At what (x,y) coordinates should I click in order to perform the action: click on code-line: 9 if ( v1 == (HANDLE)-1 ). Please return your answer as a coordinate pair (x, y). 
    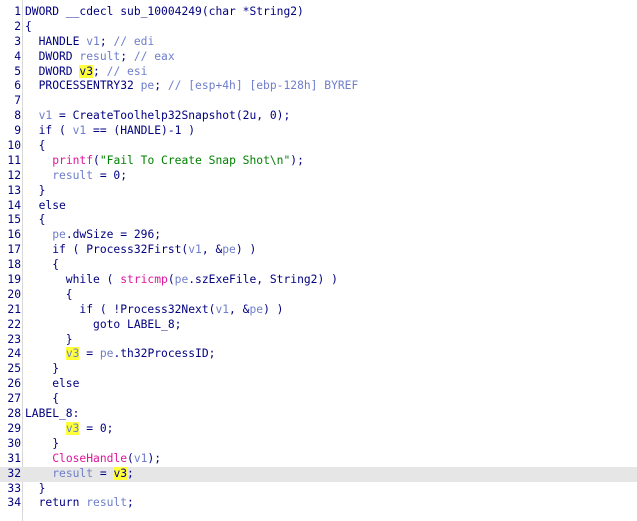
    Looking at the image, I should click on (318, 131).